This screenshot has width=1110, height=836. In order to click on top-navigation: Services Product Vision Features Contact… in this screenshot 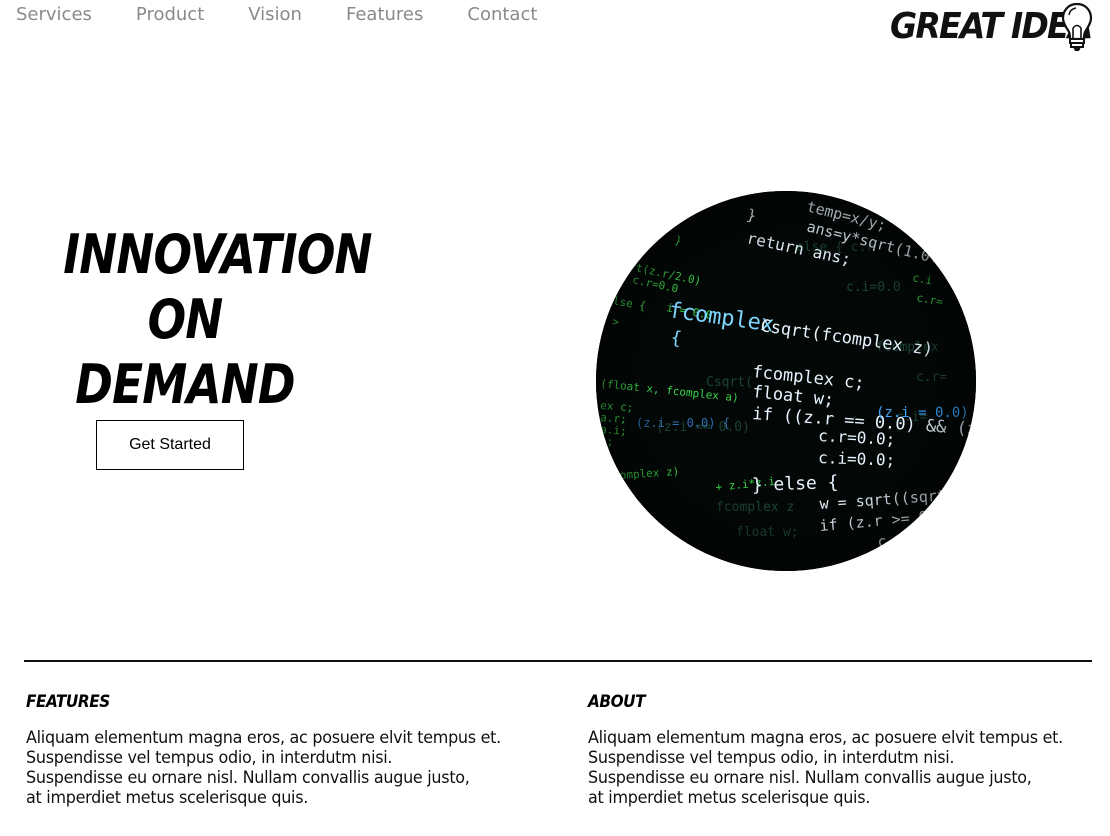, I will do `click(555, 26)`.